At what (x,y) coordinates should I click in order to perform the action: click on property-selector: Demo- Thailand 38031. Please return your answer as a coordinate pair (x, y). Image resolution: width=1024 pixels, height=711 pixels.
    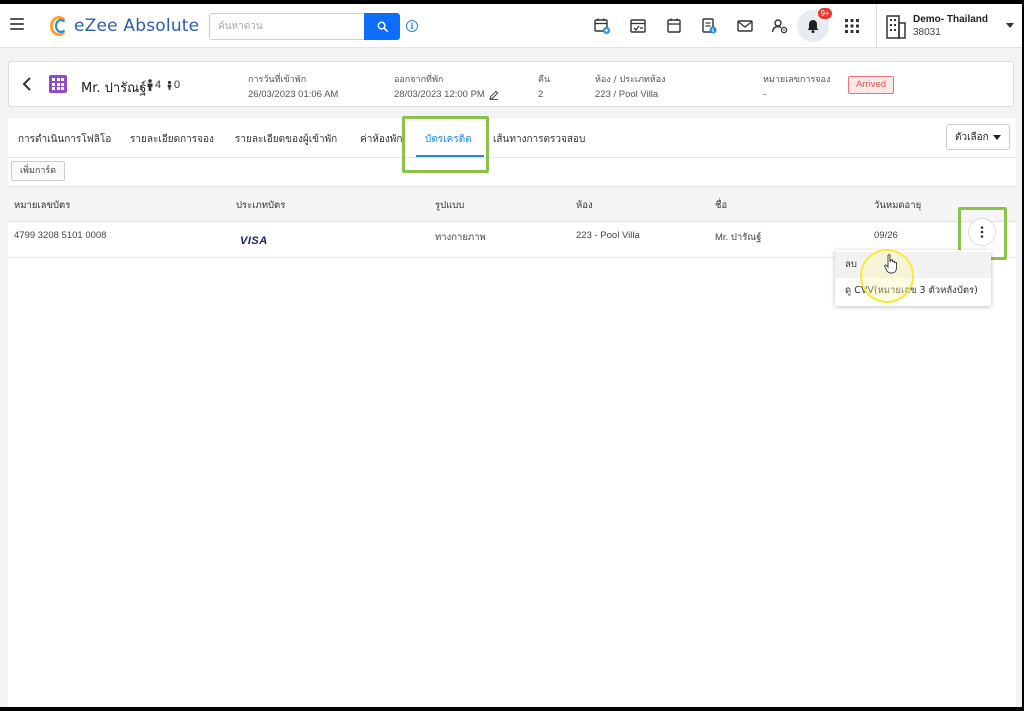
    Looking at the image, I should click on (951, 27).